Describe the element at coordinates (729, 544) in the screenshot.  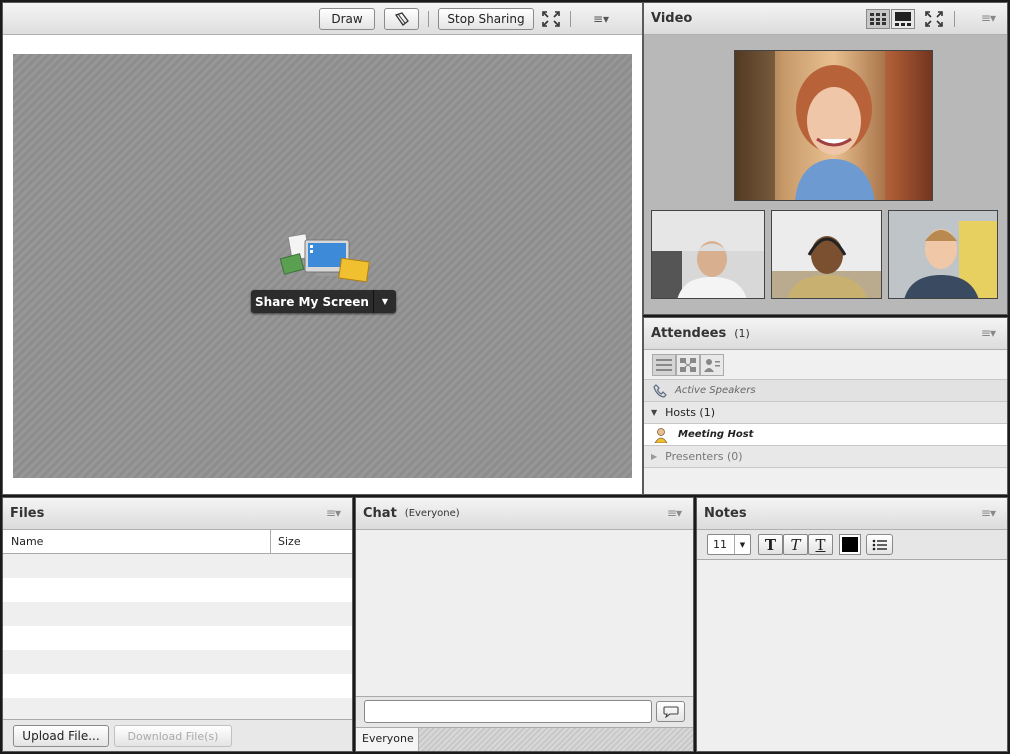
I see `font-size-select: 11 ▼` at that location.